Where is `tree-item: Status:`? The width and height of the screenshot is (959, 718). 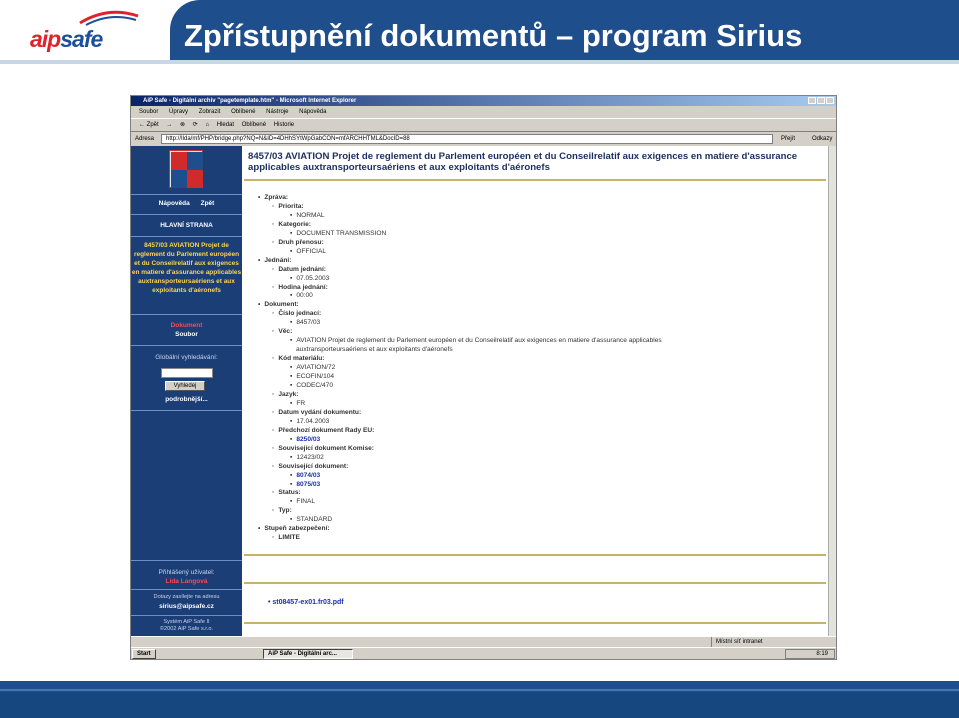 tree-item: Status: is located at coordinates (538, 493).